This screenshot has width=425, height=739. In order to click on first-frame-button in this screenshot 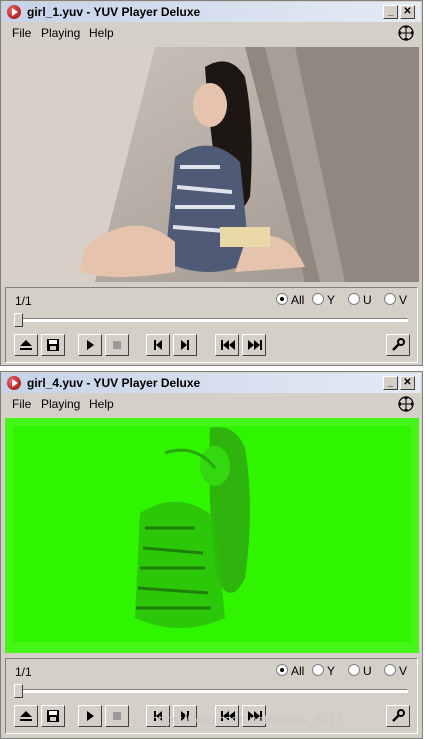, I will do `click(227, 345)`.